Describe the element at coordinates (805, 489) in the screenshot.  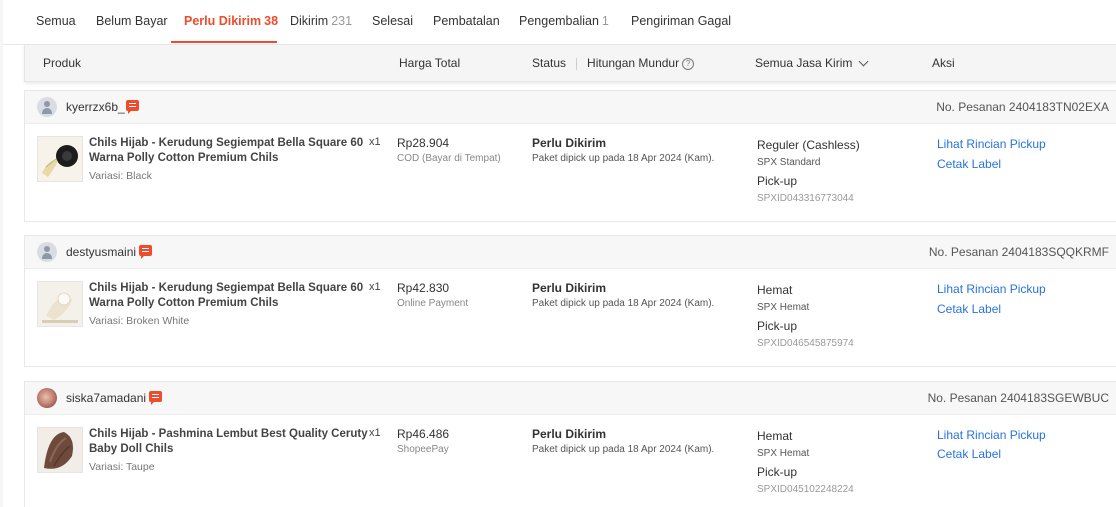
I see `tracking-number: SPXID045102248224` at that location.